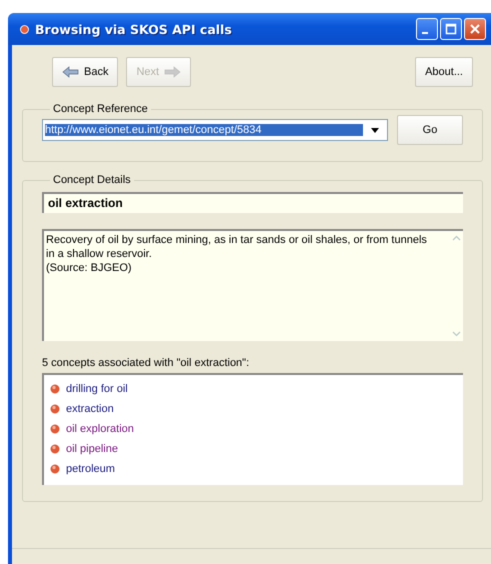 The height and width of the screenshot is (564, 491). I want to click on url-dropdown: http://www.eionet.eu.int/gemet/concept/5834, so click(215, 130).